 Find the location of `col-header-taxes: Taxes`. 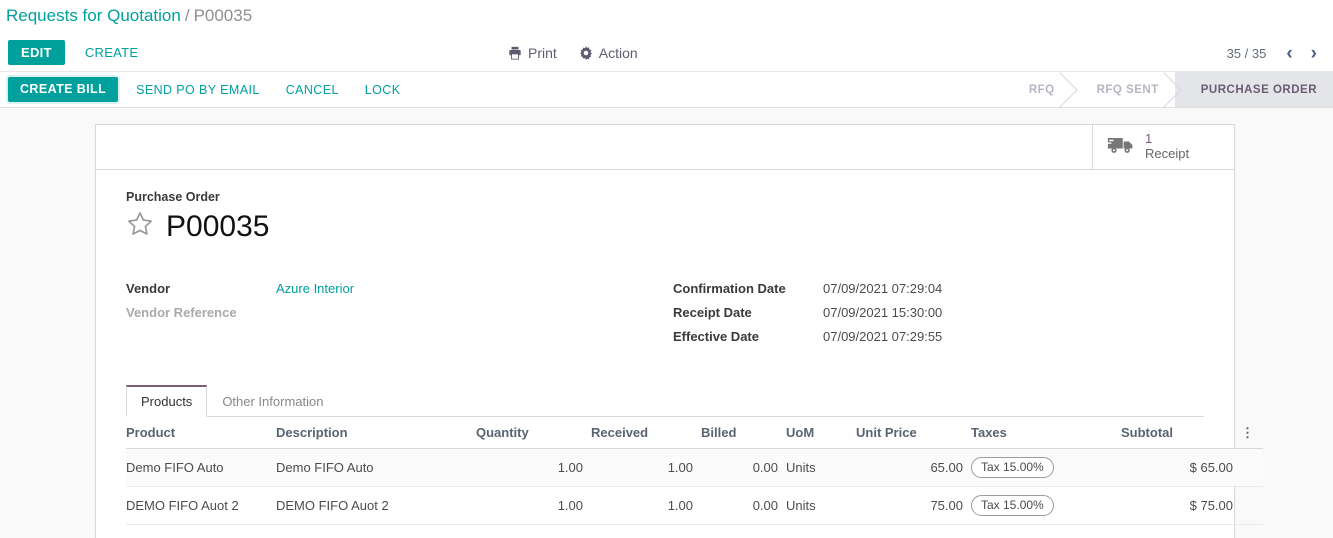

col-header-taxes: Taxes is located at coordinates (1046, 433).